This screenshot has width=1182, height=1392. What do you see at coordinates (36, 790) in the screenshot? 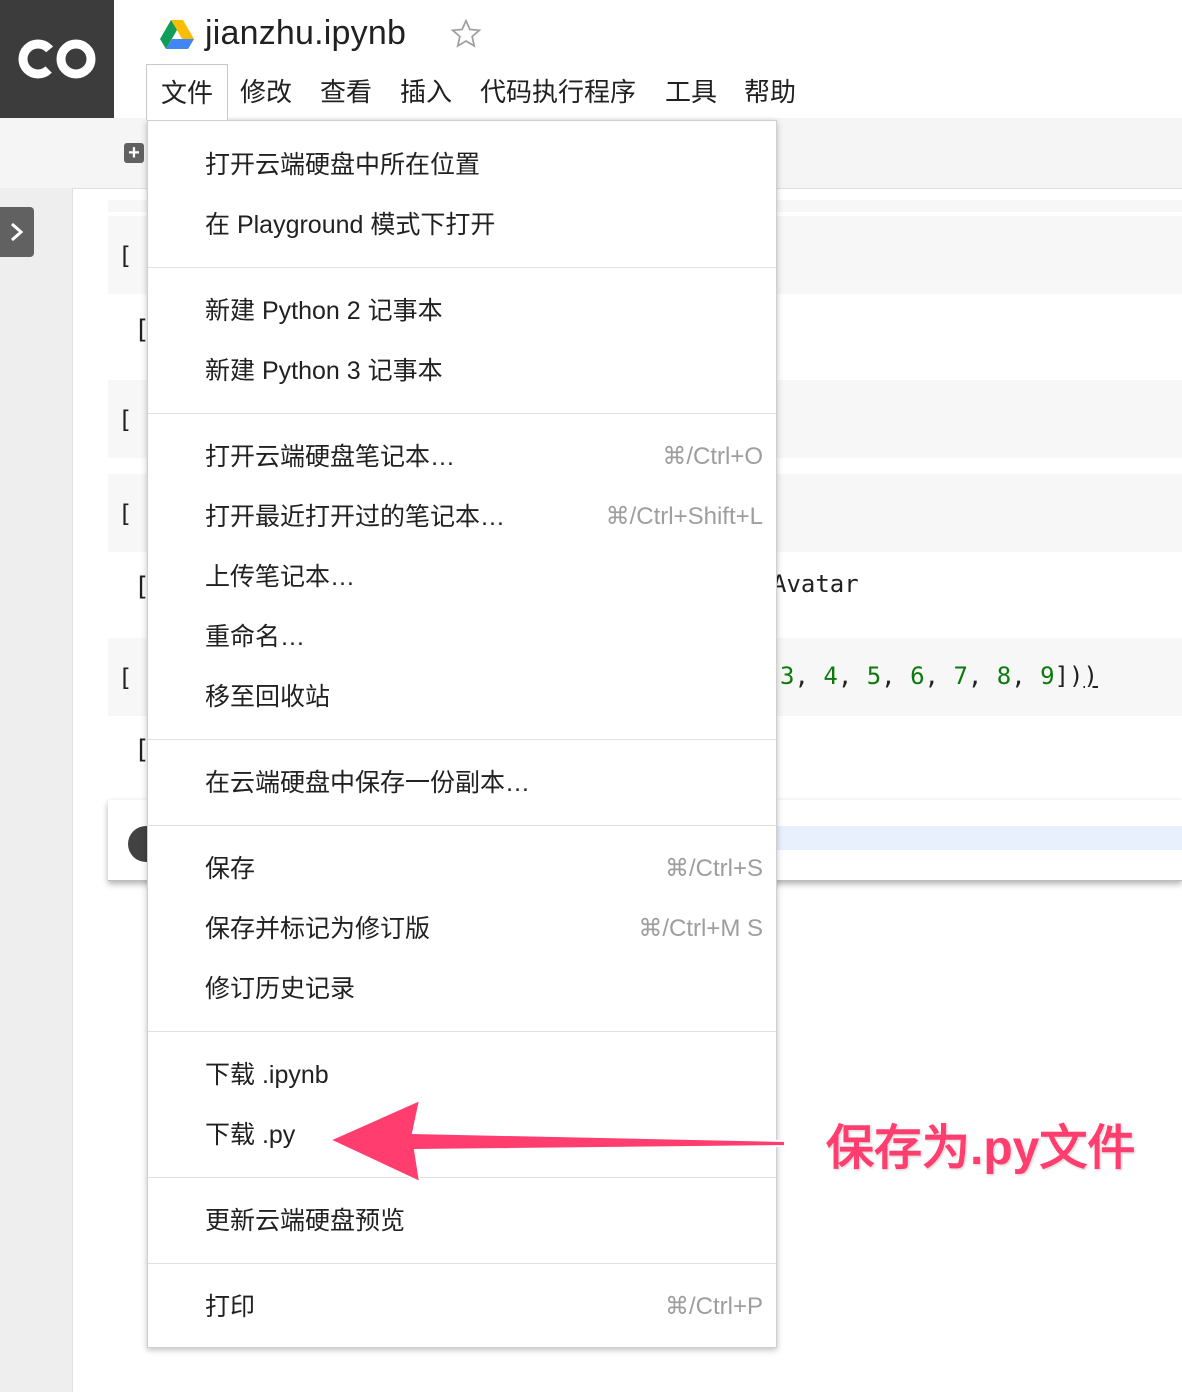
I see `left-sidebar` at bounding box center [36, 790].